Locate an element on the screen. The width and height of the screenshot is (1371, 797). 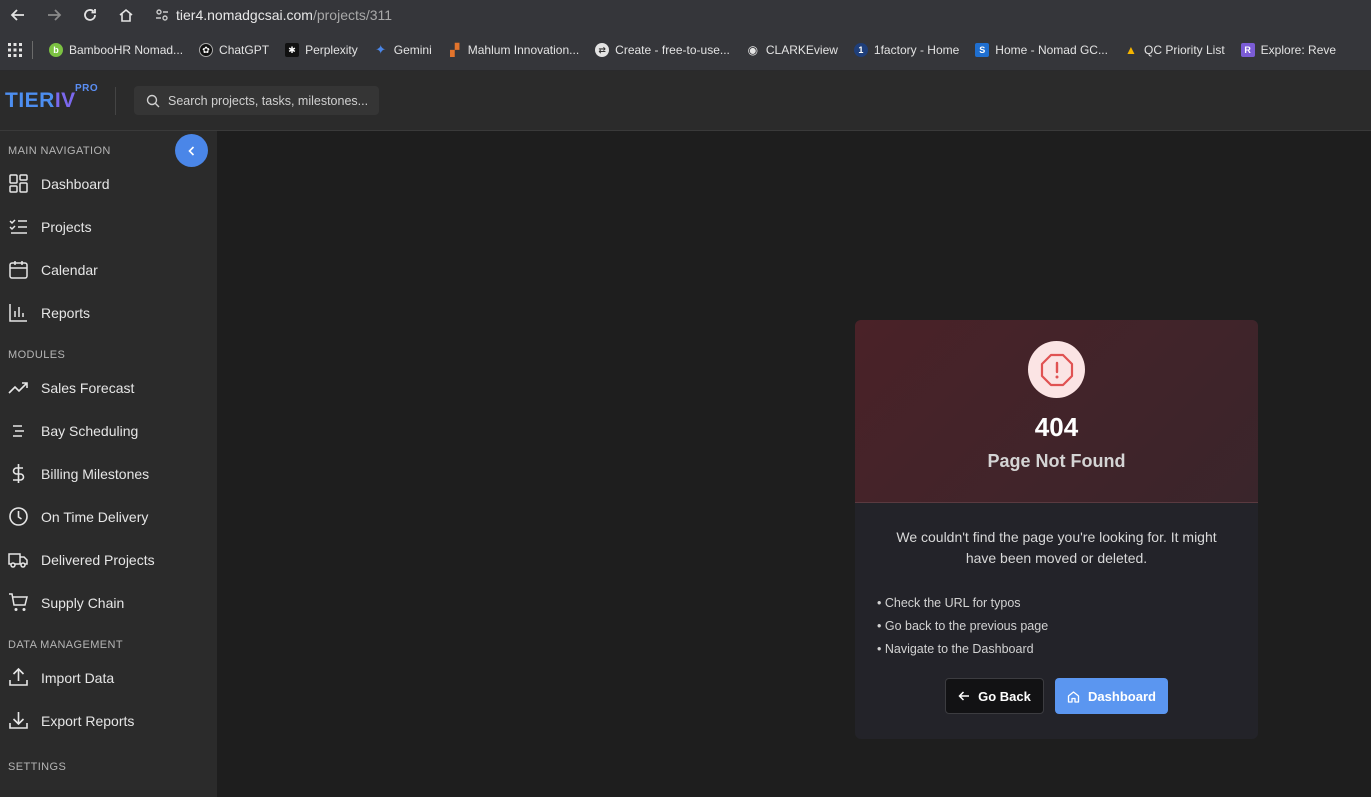
sidebar-item-label: Dashboard is located at coordinates (75, 183).